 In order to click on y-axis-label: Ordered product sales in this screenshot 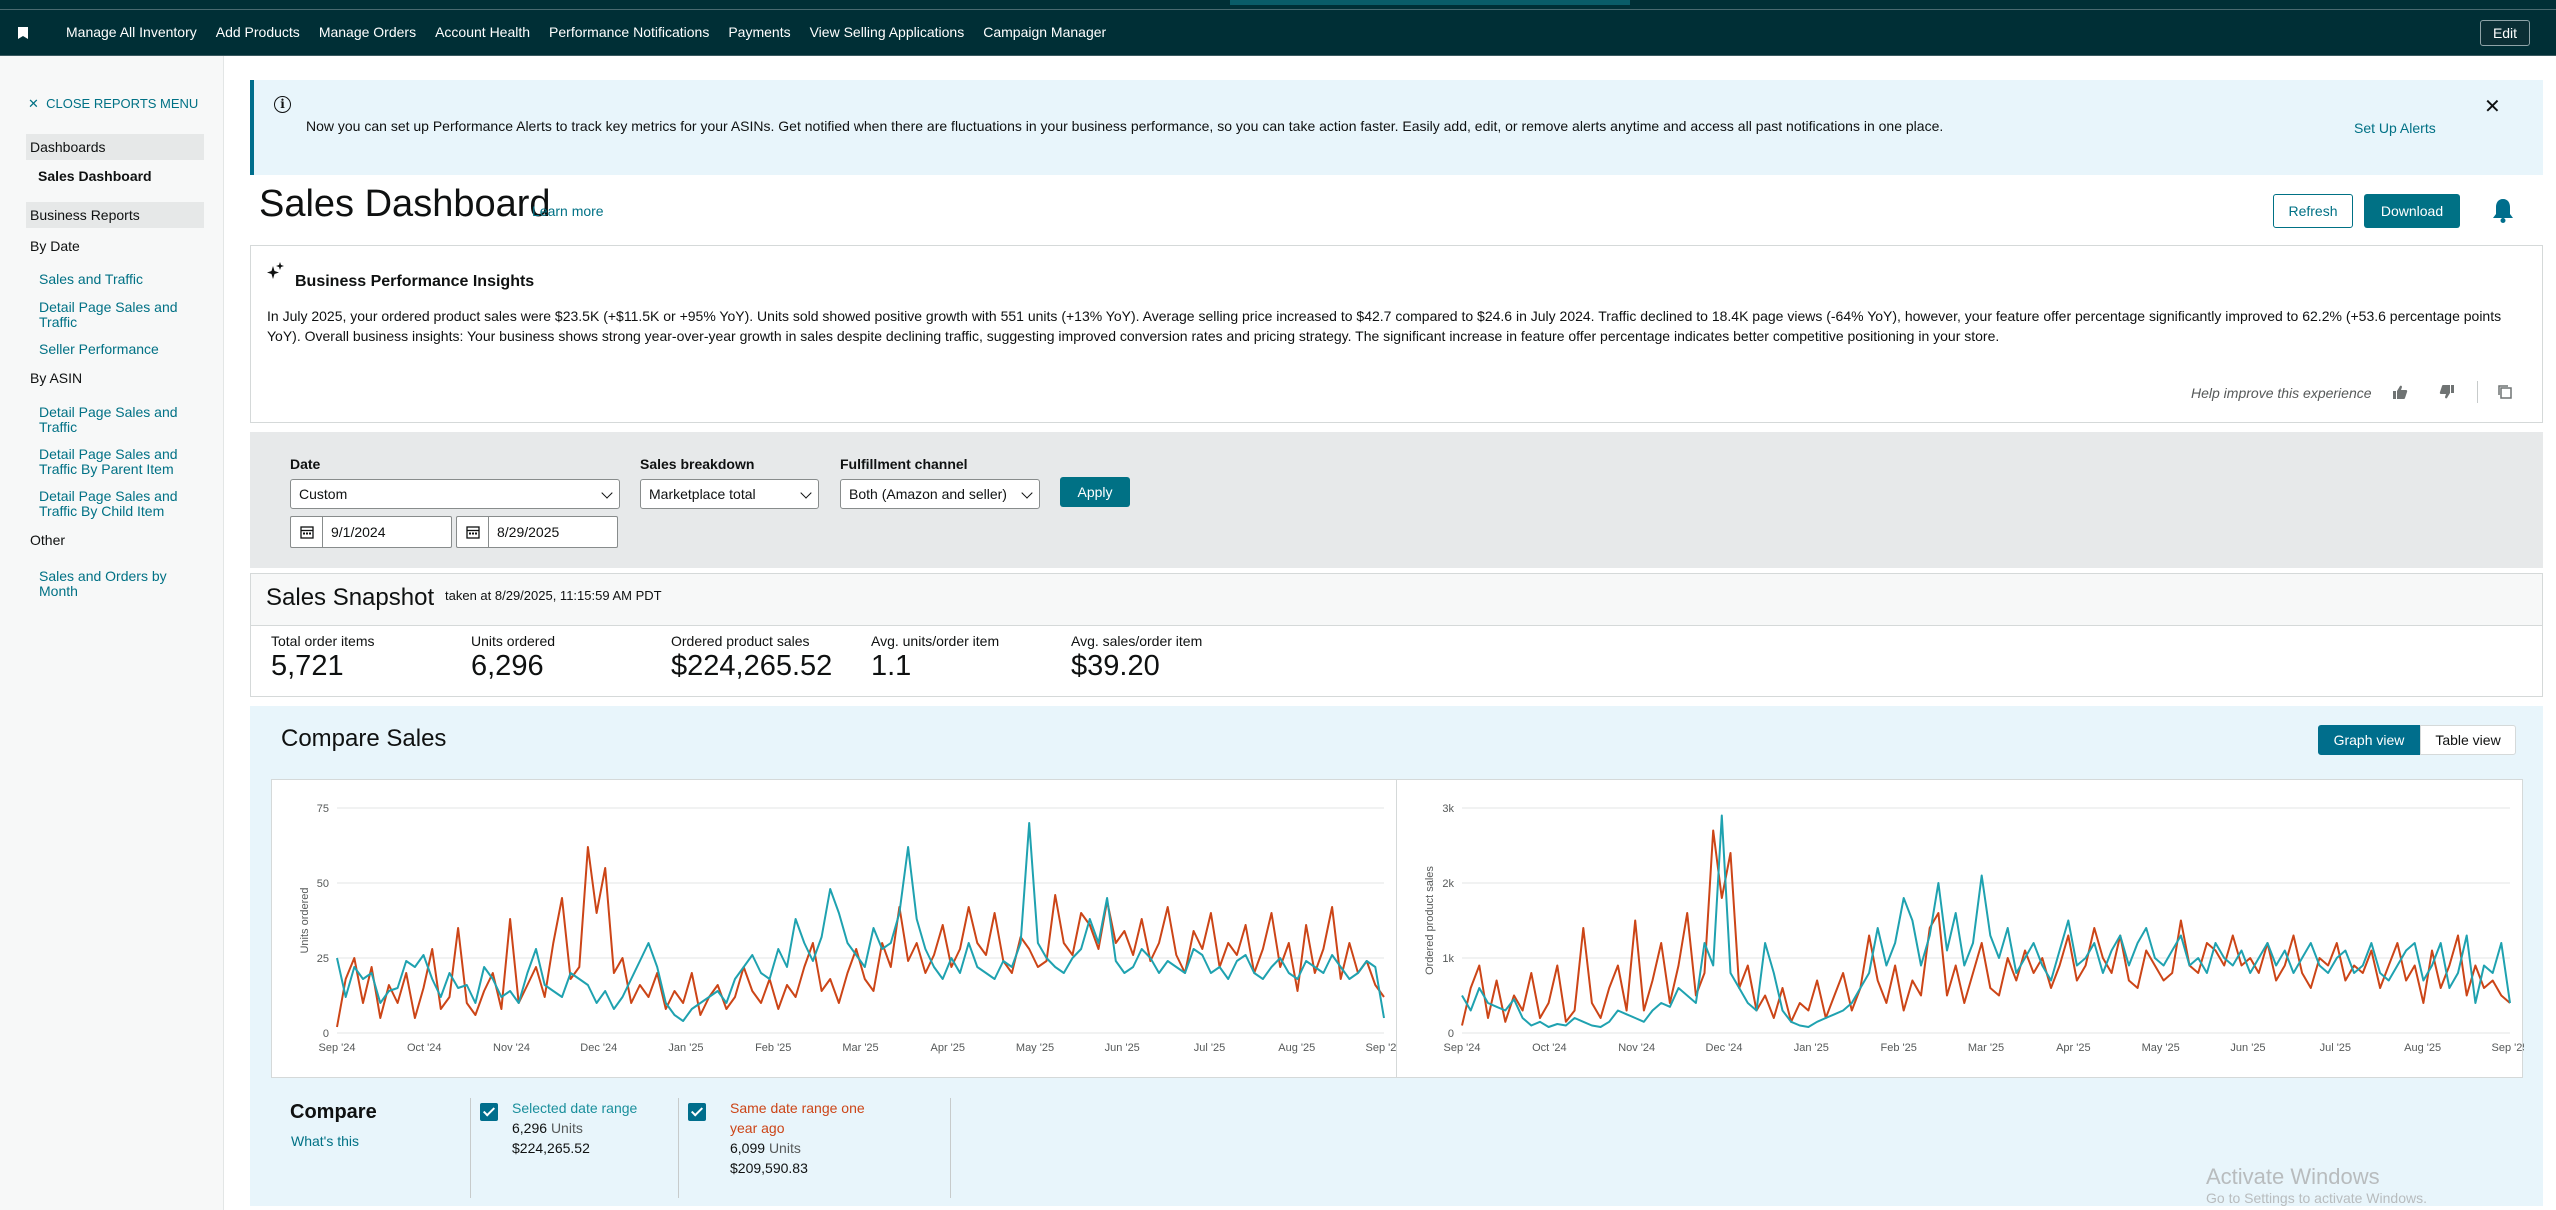, I will do `click(1430, 920)`.